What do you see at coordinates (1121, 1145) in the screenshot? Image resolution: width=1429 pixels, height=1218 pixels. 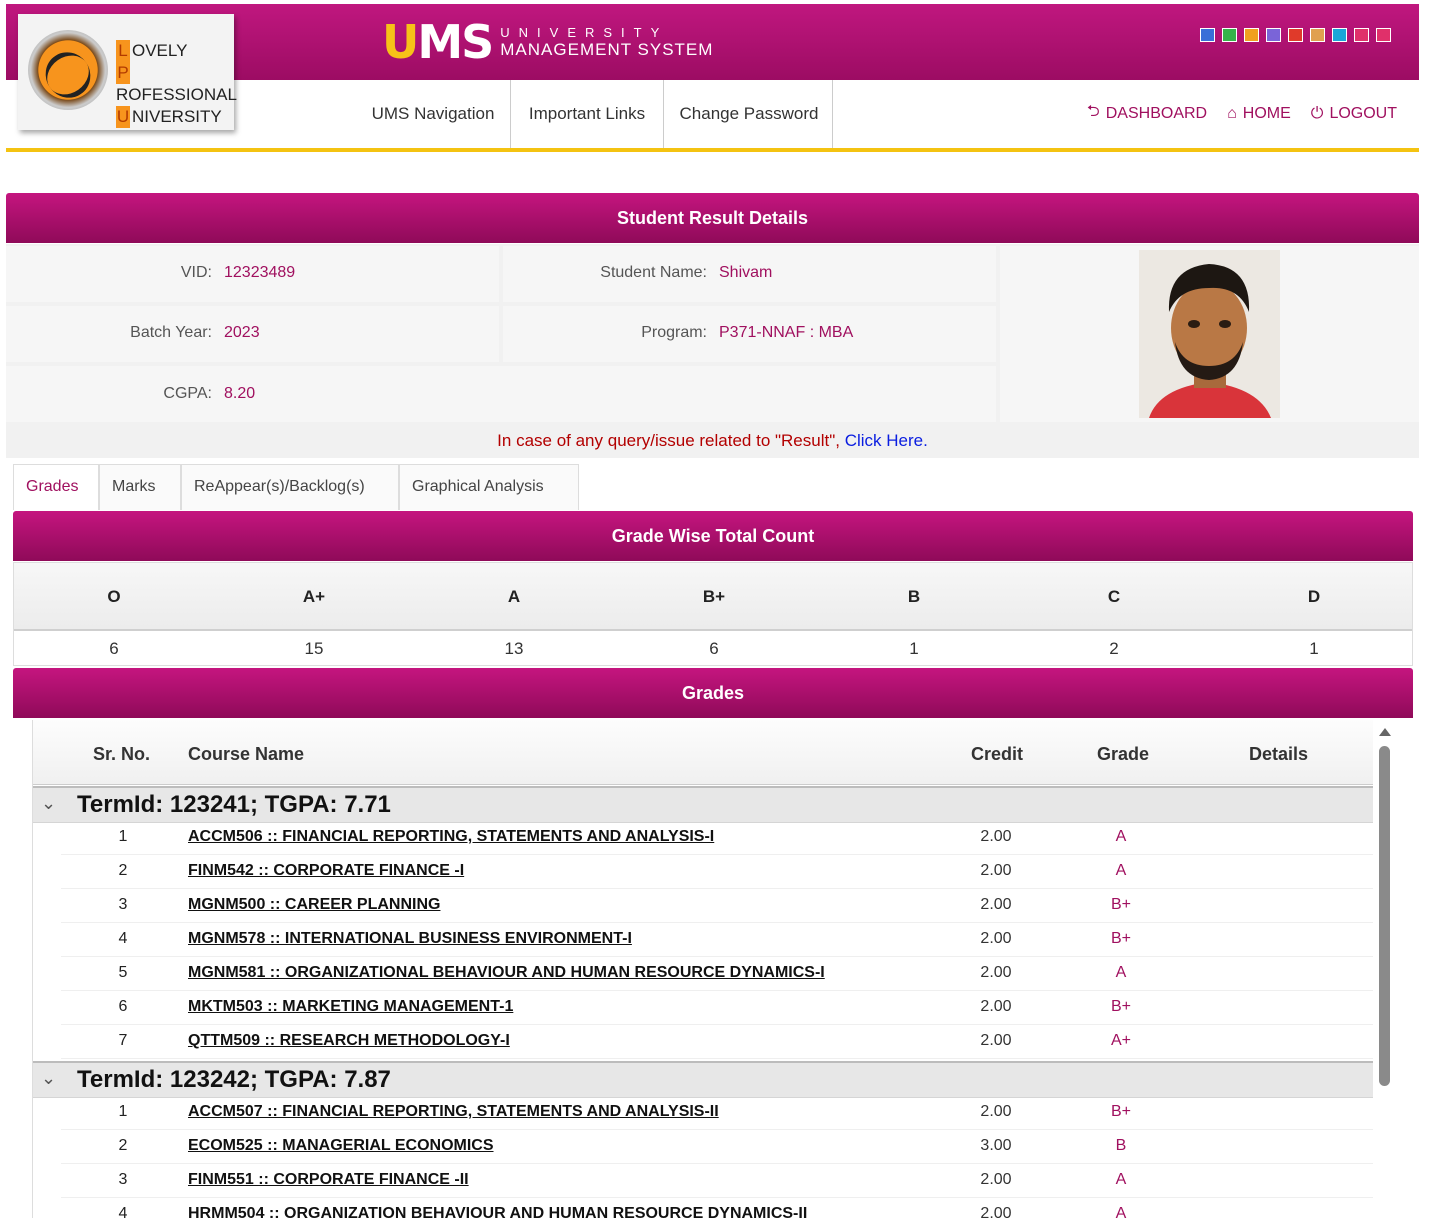 I see `grade-value: B` at bounding box center [1121, 1145].